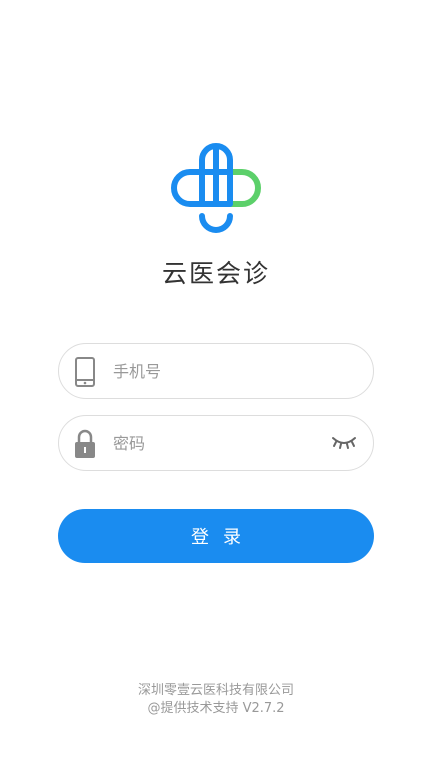 The image size is (432, 768). I want to click on password-field, so click(216, 443).